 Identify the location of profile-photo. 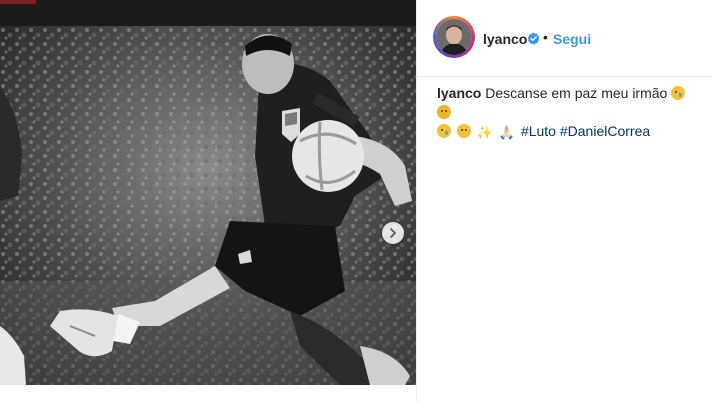
(454, 37).